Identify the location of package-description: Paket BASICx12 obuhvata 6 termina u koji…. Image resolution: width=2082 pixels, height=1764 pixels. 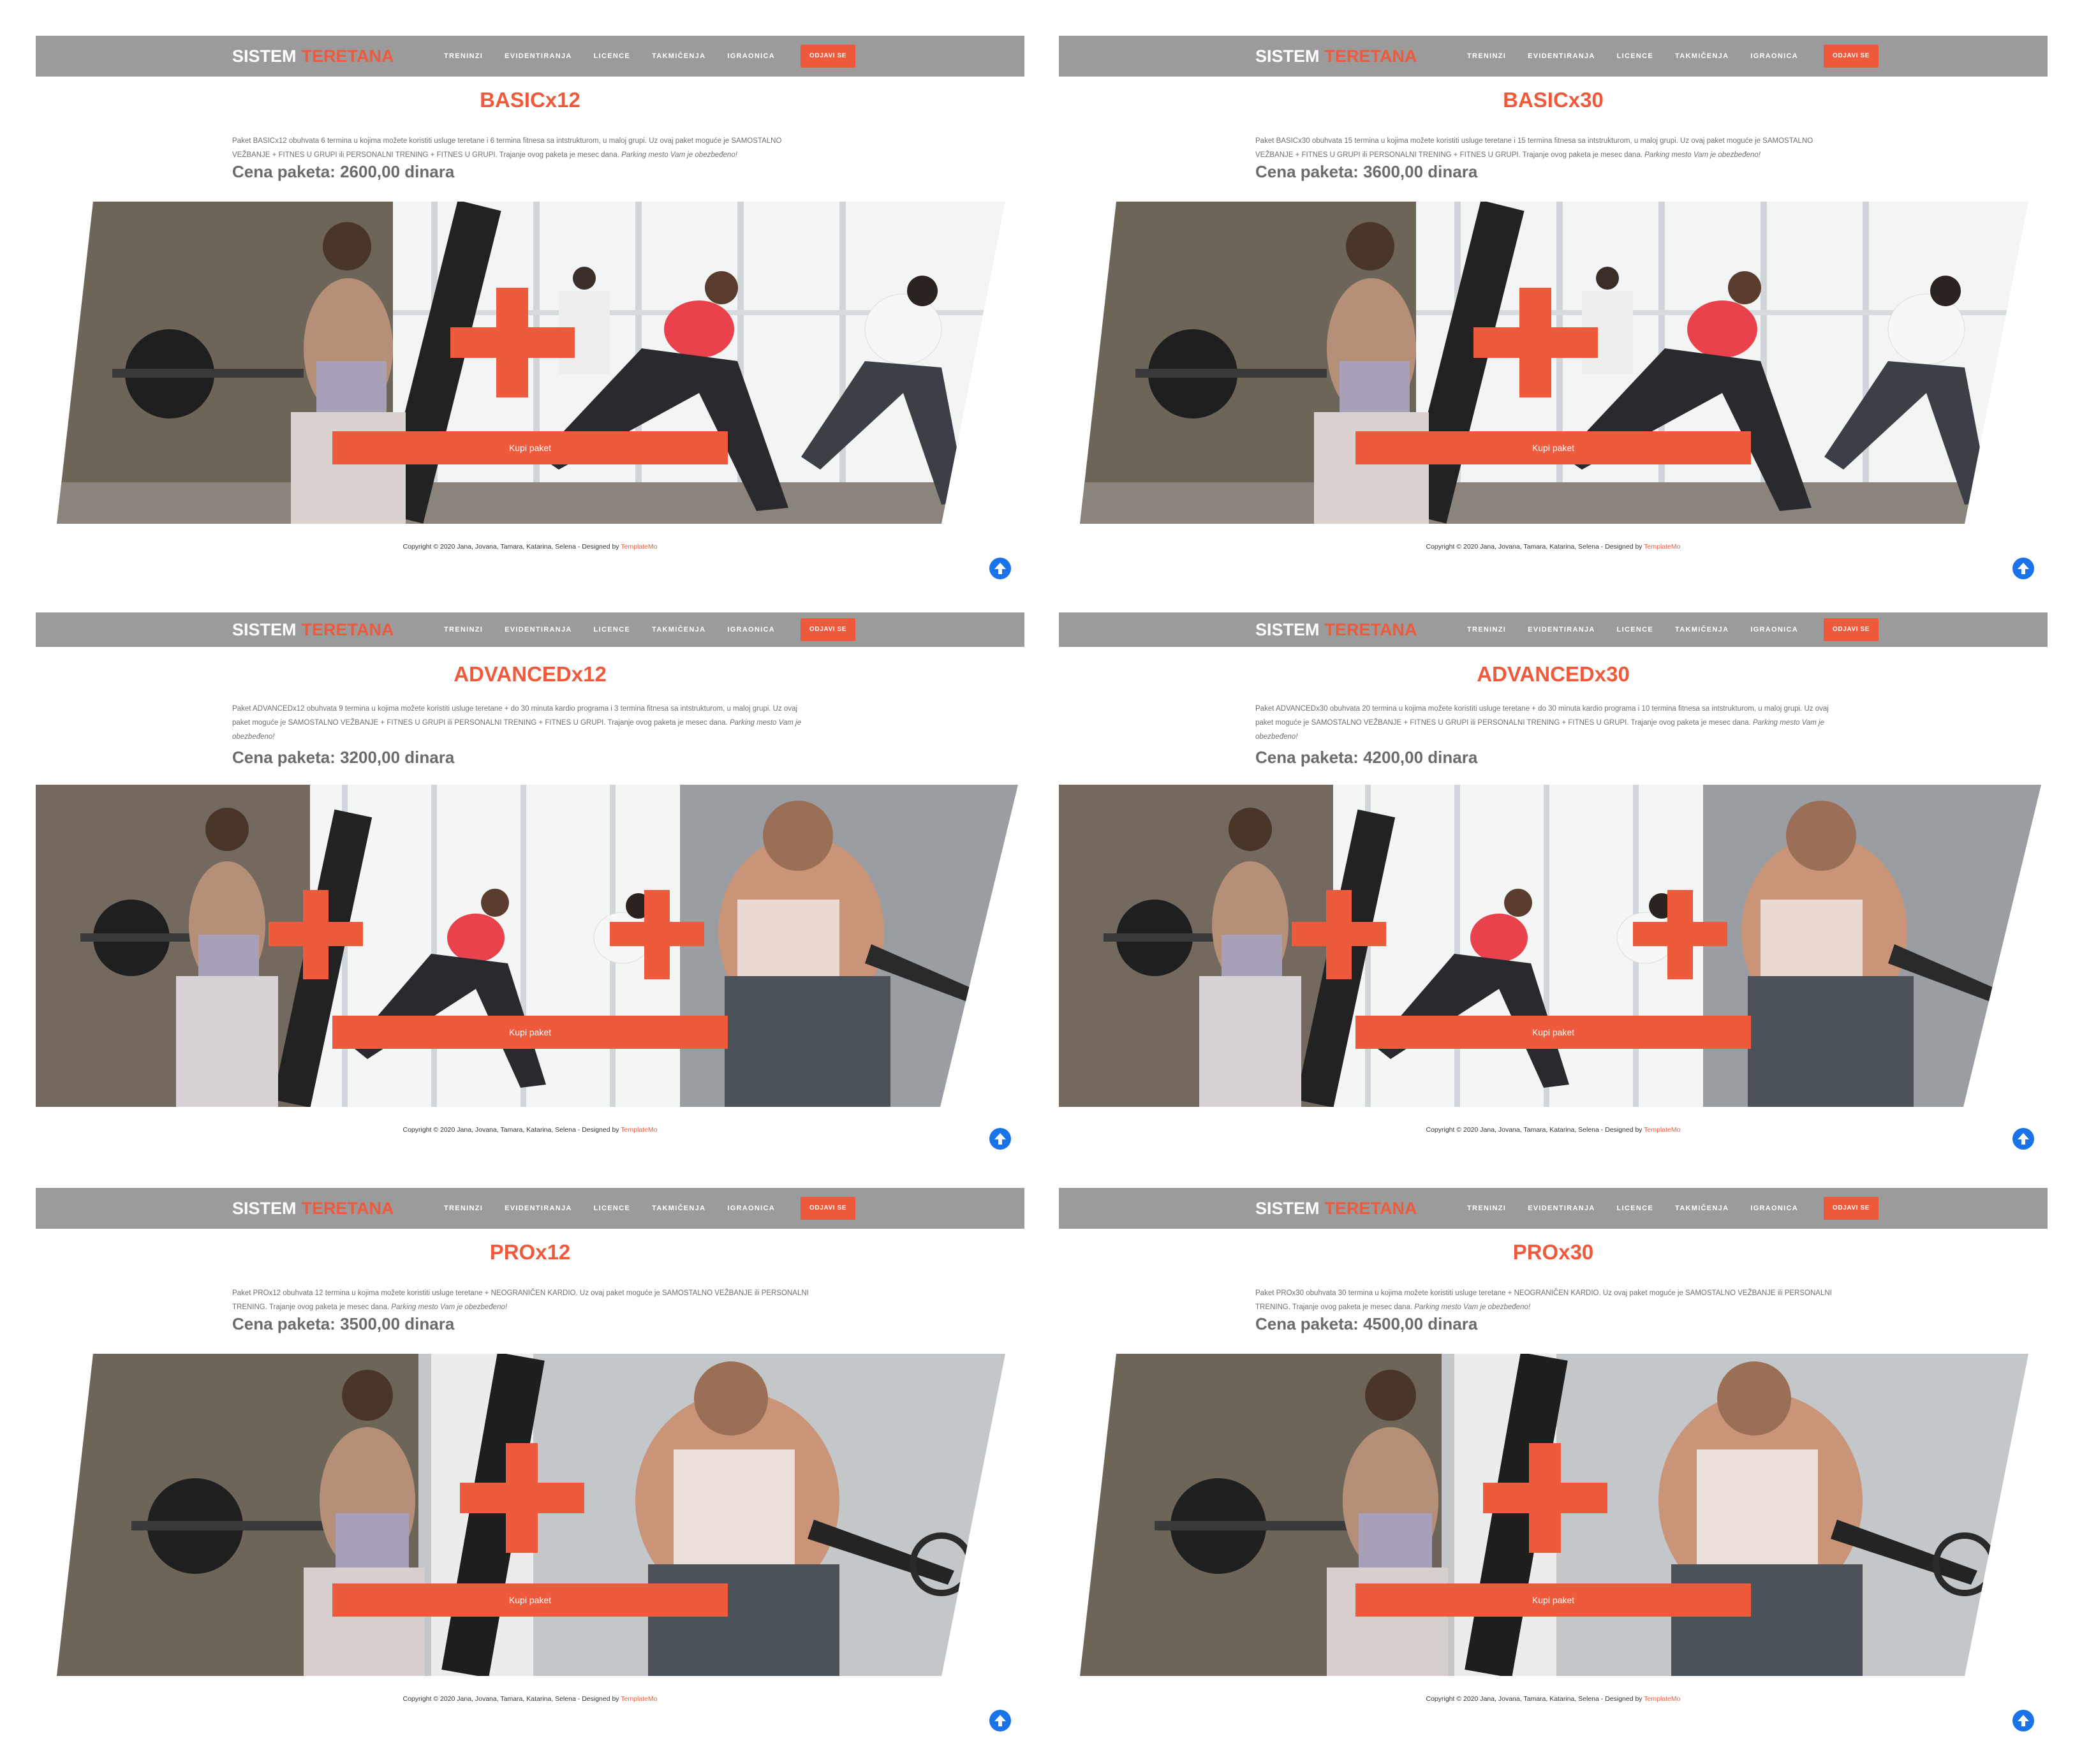
(522, 148).